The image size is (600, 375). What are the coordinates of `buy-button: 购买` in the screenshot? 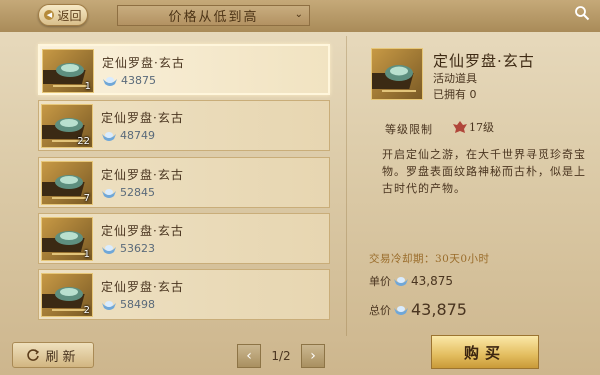 It's located at (485, 352).